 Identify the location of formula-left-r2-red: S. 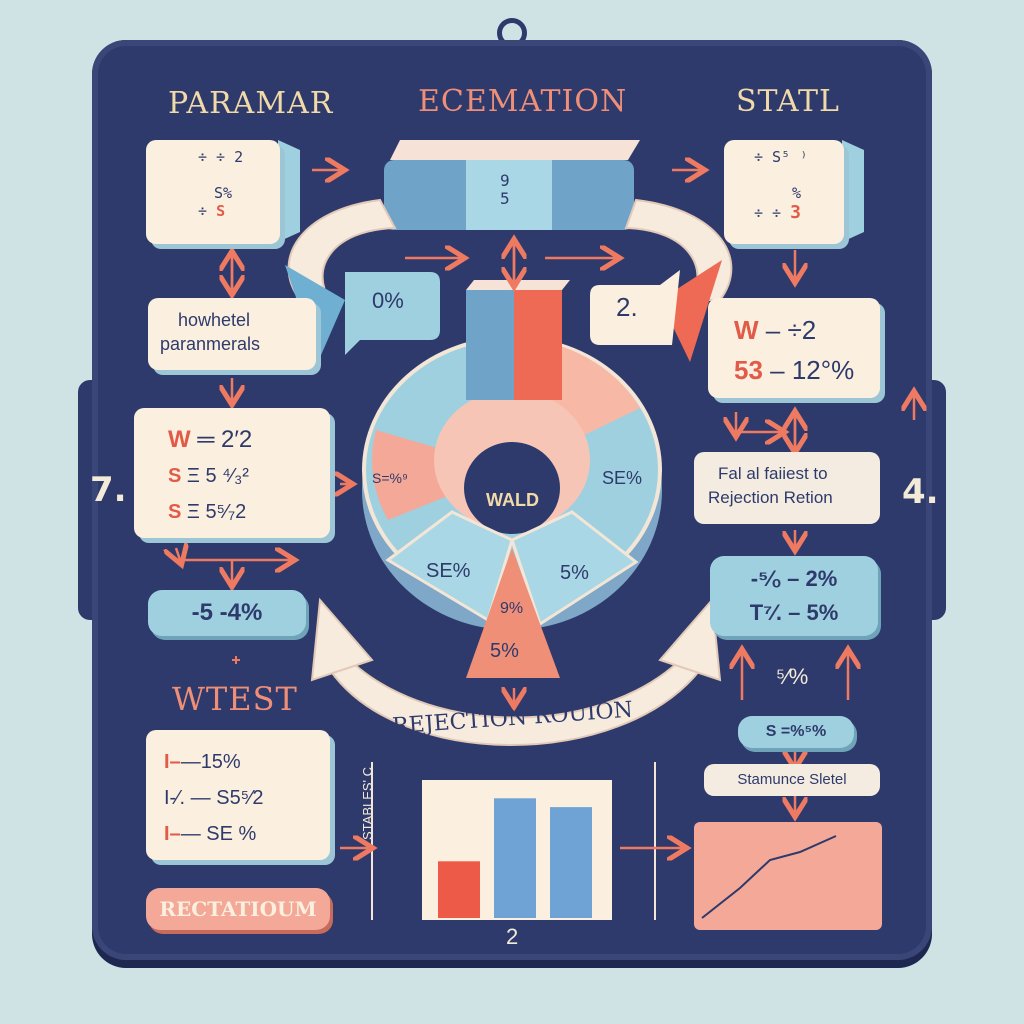
(175, 476).